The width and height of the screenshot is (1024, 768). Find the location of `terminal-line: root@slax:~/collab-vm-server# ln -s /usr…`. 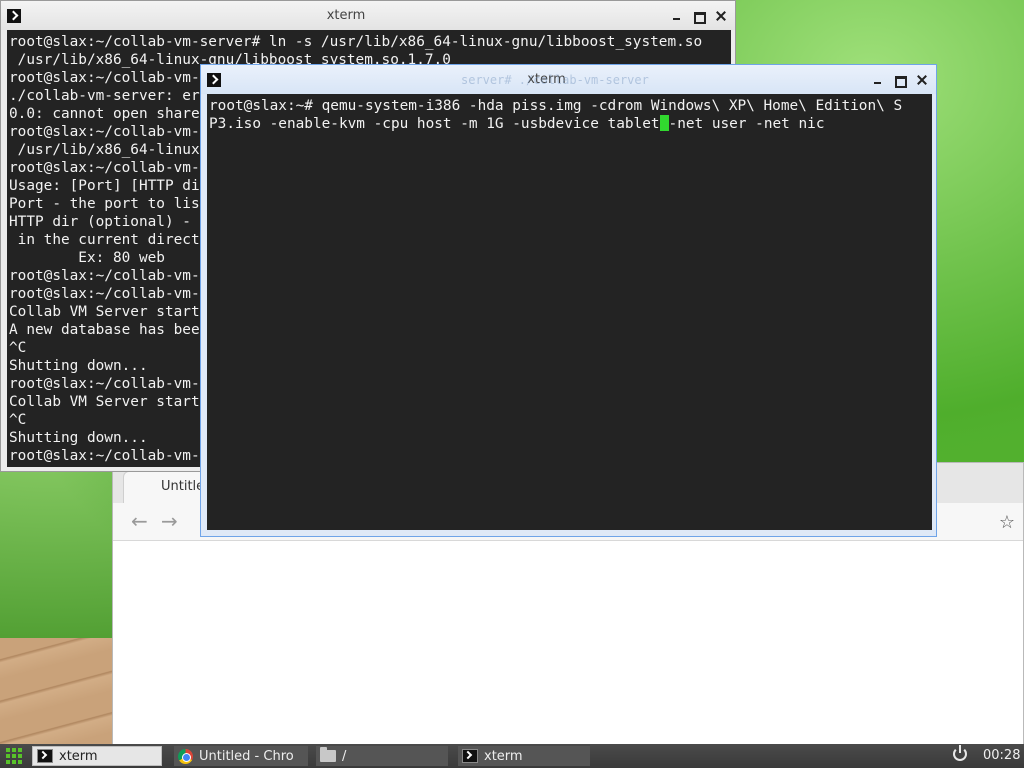

terminal-line: root@slax:~/collab-vm-server# ln -s /usr… is located at coordinates (356, 42).